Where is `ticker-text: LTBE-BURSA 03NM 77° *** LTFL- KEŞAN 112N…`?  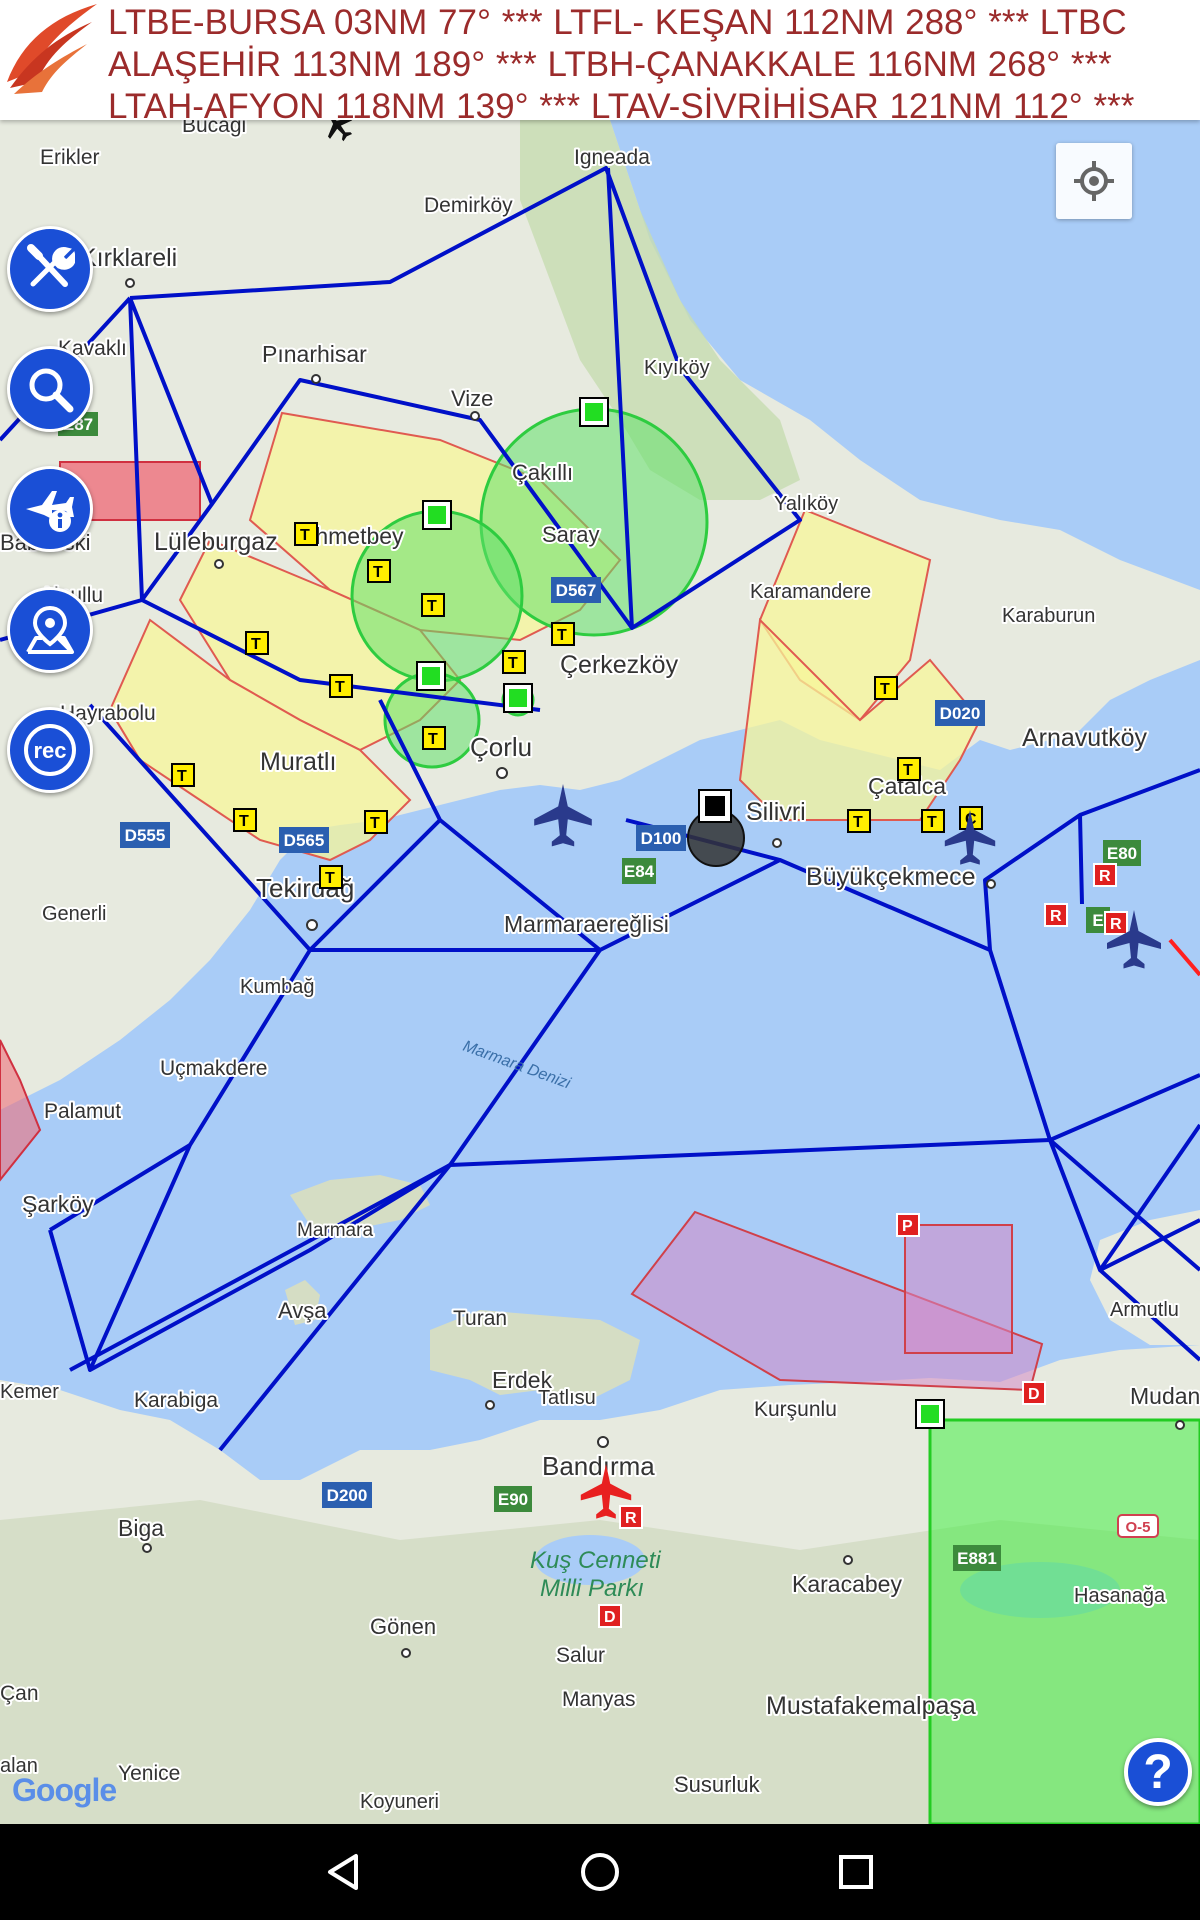 ticker-text: LTBE-BURSA 03NM 77° *** LTFL- KEŞAN 112N… is located at coordinates (621, 61).